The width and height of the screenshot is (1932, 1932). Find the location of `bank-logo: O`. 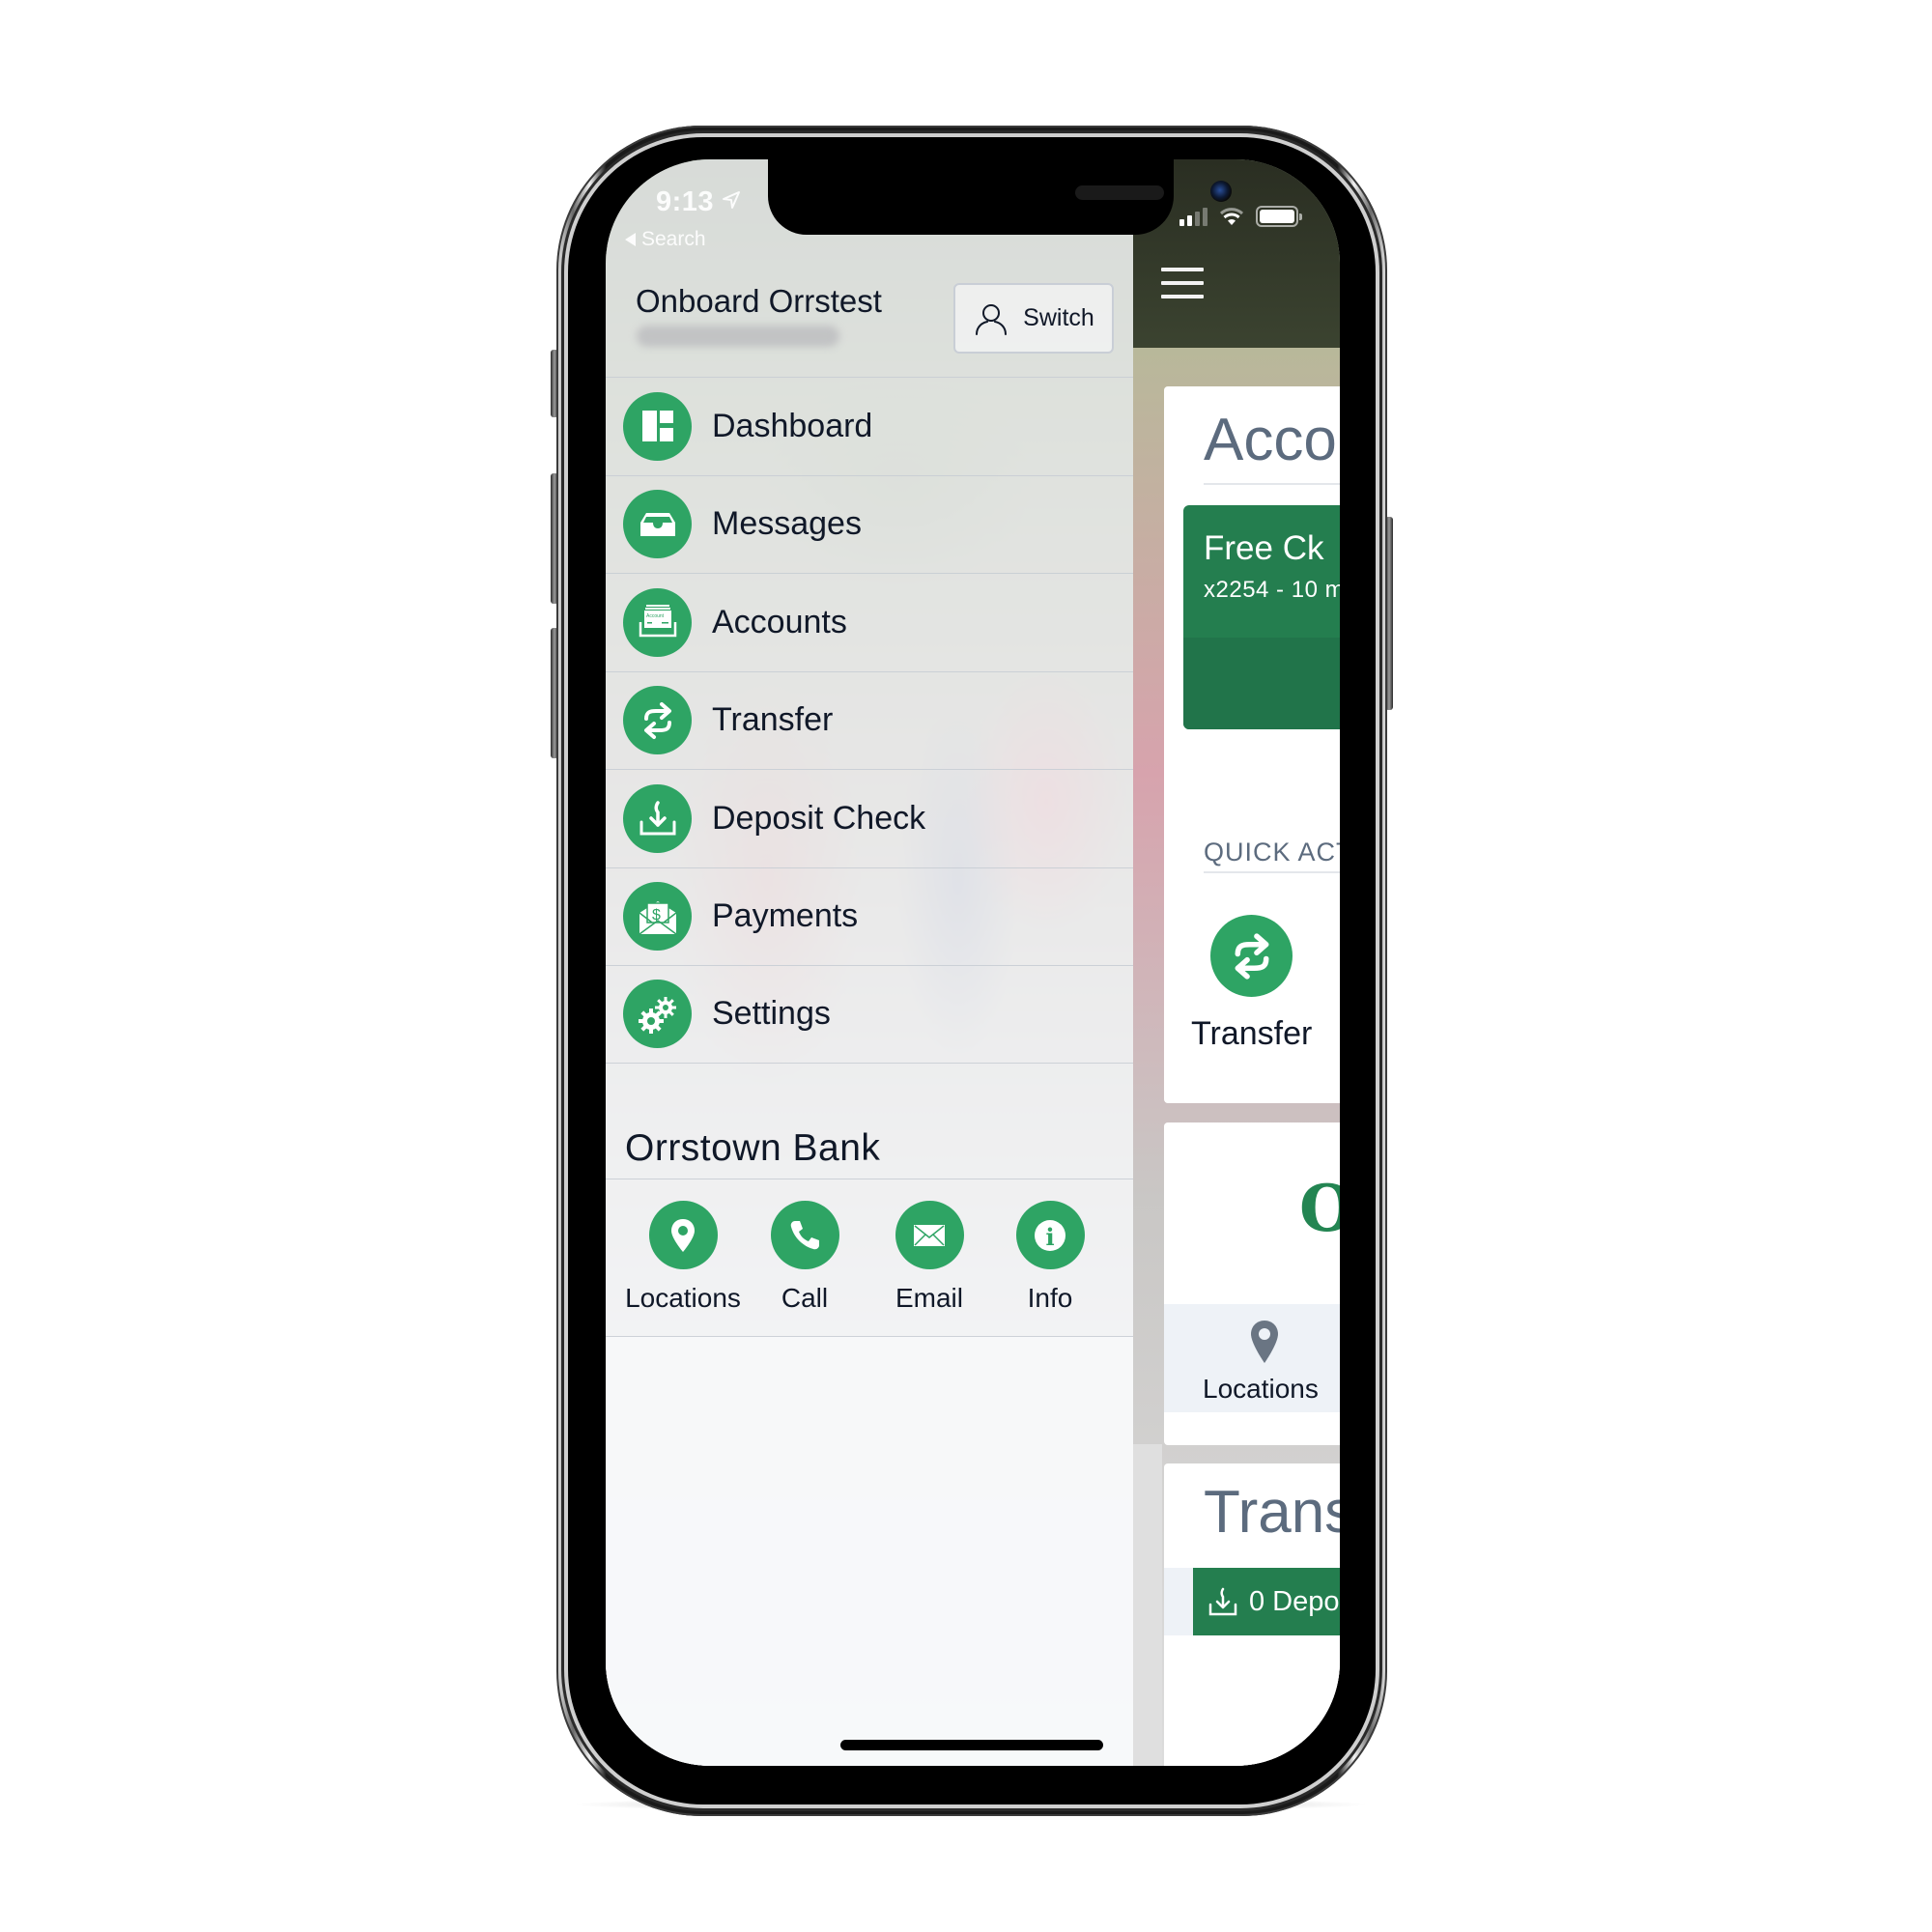

bank-logo: O is located at coordinates (1319, 1208).